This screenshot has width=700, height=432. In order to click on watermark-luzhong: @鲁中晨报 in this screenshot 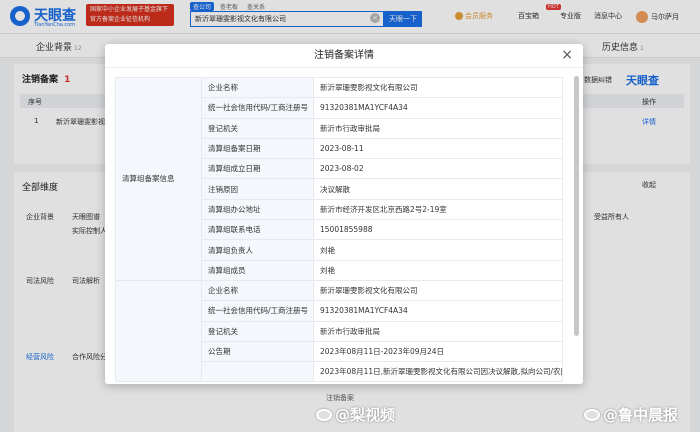, I will do `click(631, 414)`.